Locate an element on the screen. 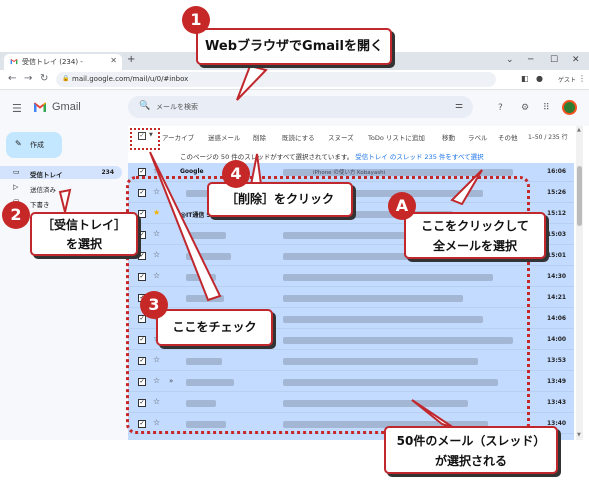 The width and height of the screenshot is (589, 484). scrollbar: ▲ ▼ is located at coordinates (579, 283).